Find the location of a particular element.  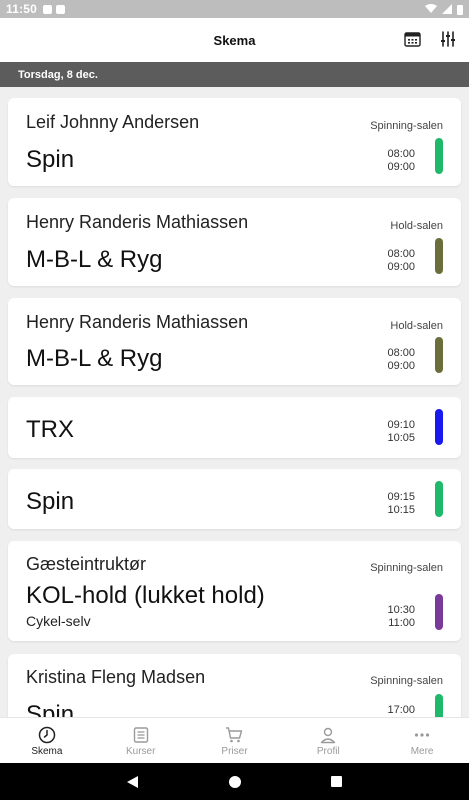

clock-icon is located at coordinates (47, 734).